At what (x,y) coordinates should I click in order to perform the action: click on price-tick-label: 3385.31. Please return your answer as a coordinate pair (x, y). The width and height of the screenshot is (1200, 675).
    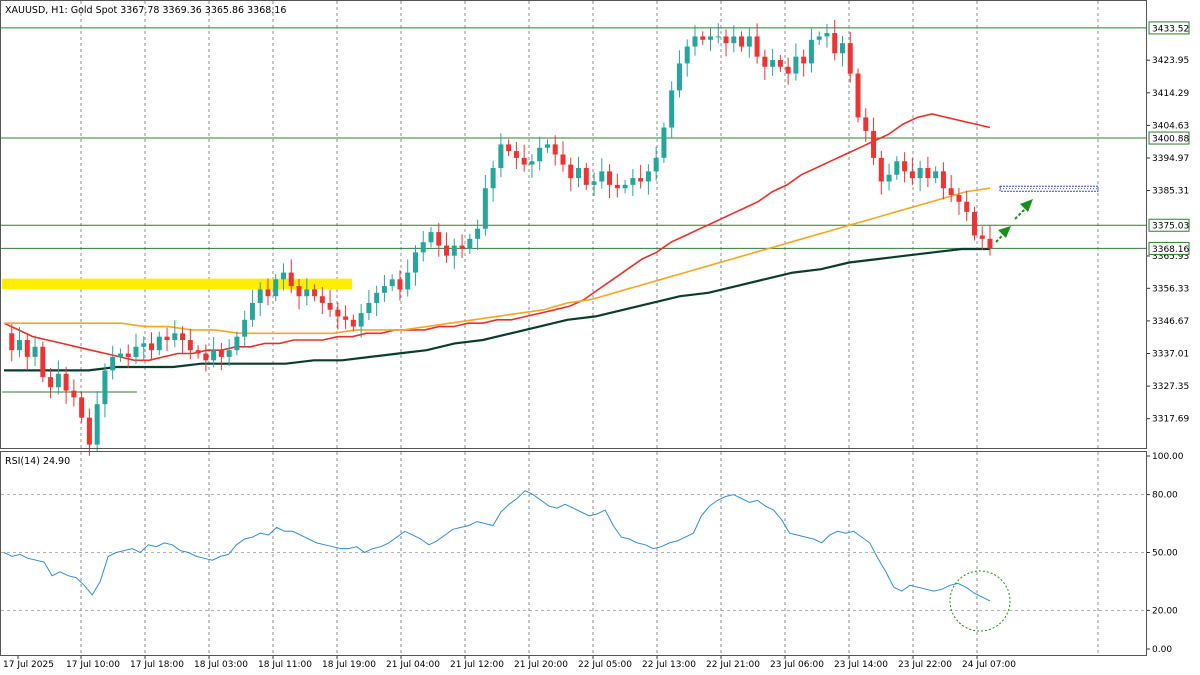
    Looking at the image, I should click on (1170, 192).